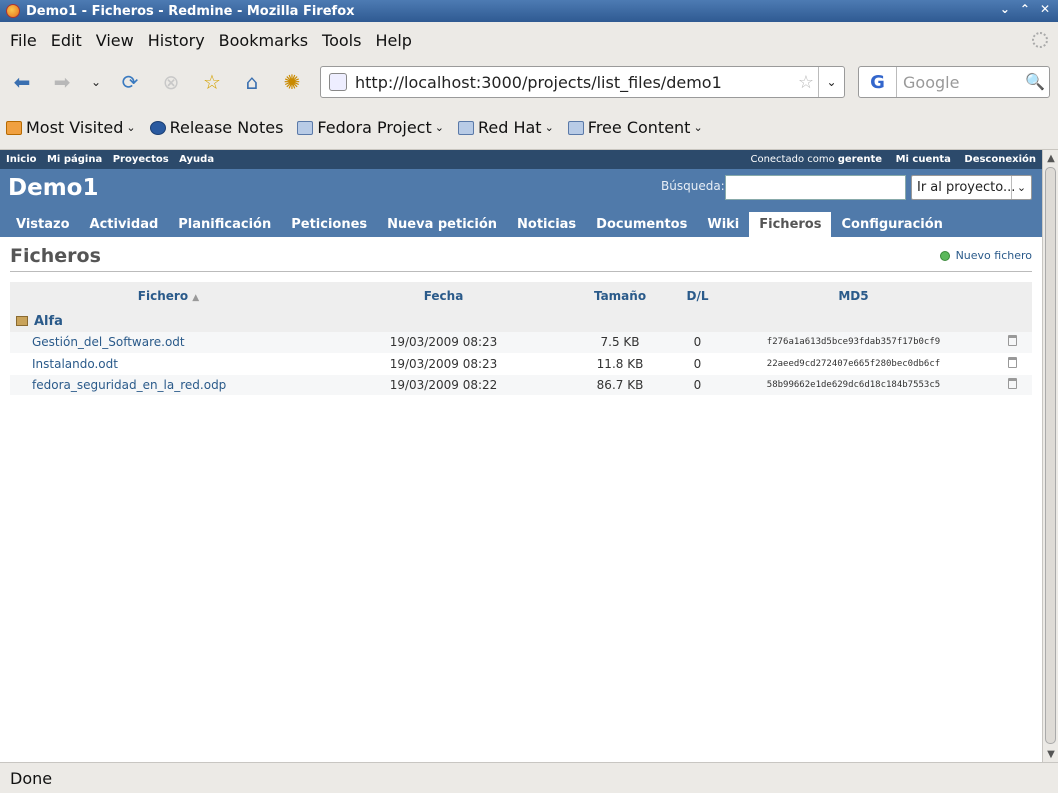 This screenshot has width=1058, height=793. I want to click on bookmark-star-icon: ☆, so click(212, 82).